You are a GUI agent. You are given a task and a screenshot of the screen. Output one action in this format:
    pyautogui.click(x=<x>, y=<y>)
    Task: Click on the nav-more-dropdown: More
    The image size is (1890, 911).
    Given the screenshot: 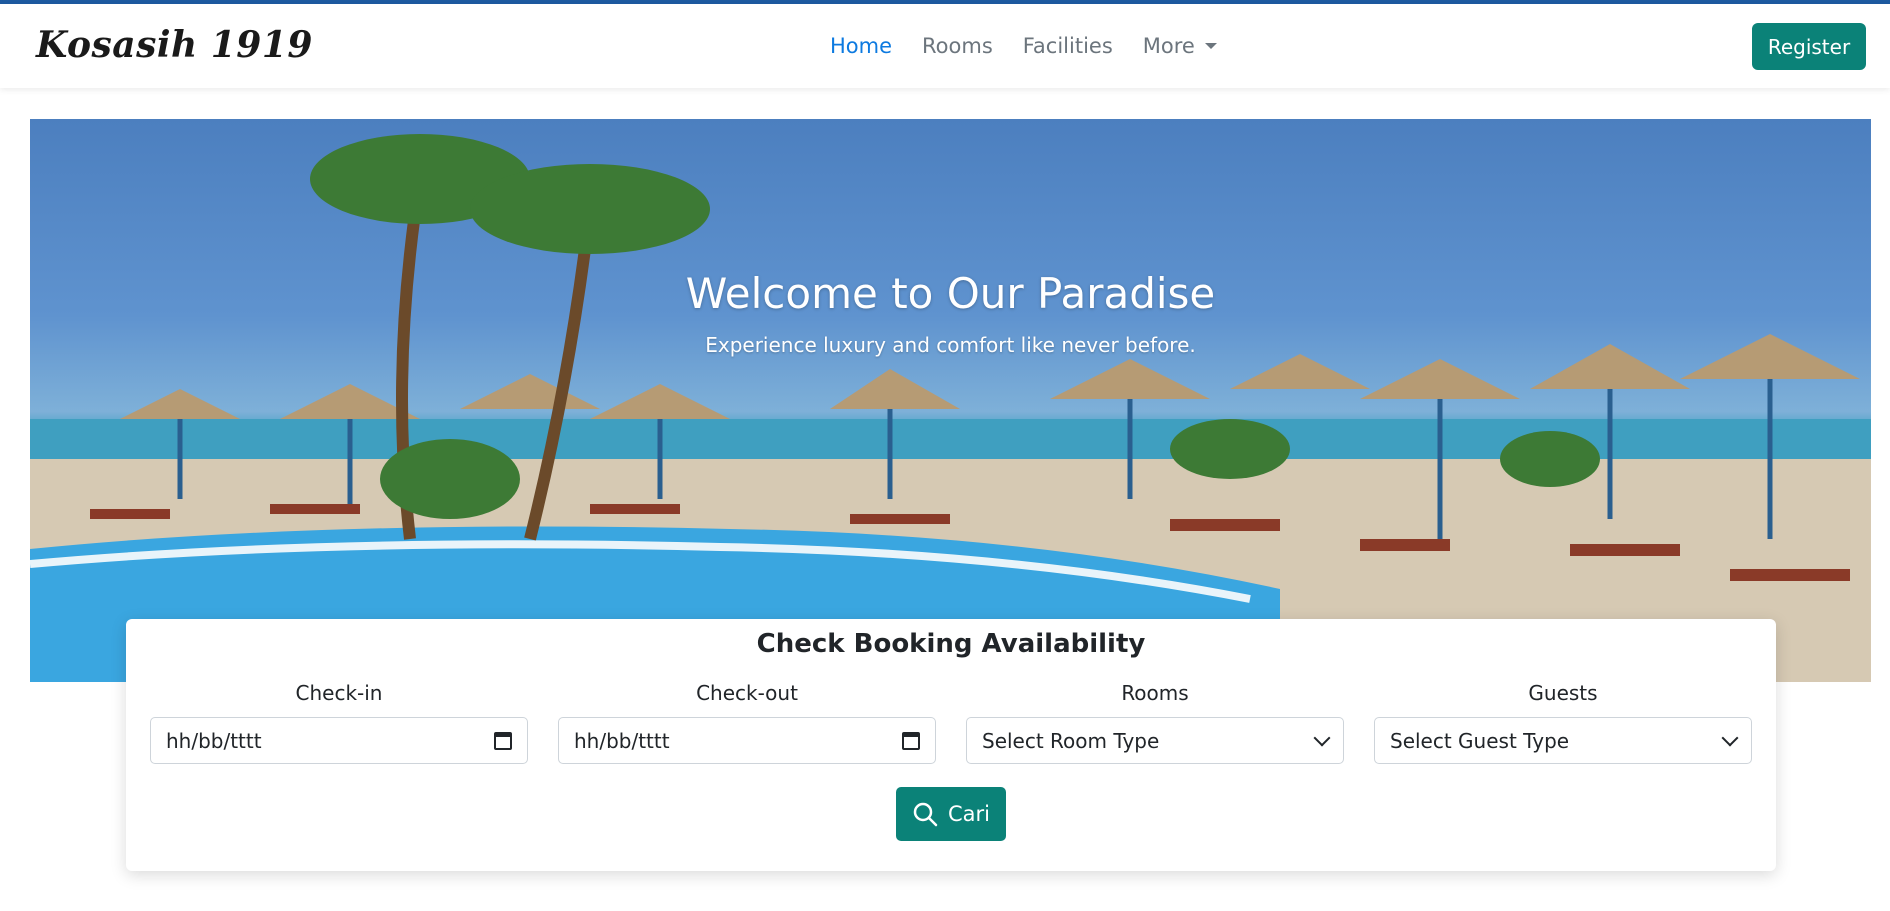 What is the action you would take?
    pyautogui.click(x=1180, y=46)
    